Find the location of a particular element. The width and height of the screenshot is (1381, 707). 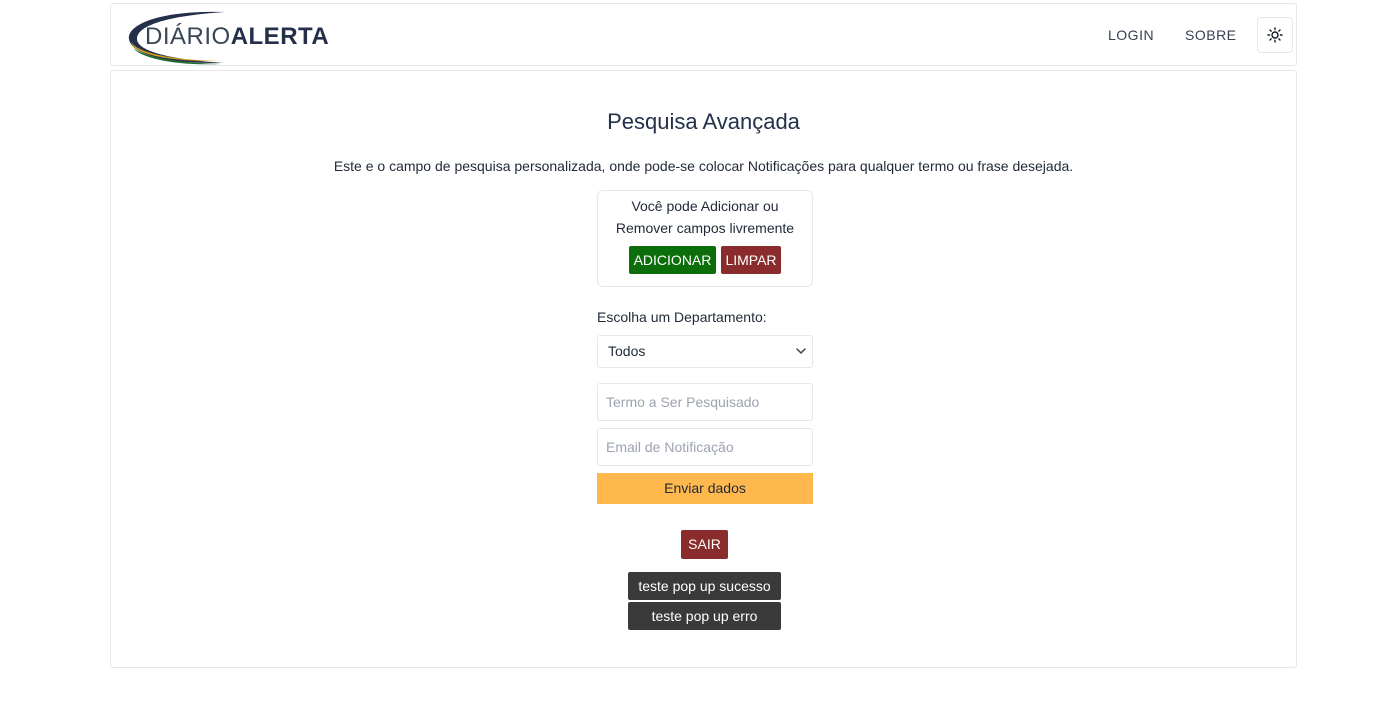

nav-login-link: LOGIN is located at coordinates (1131, 35).